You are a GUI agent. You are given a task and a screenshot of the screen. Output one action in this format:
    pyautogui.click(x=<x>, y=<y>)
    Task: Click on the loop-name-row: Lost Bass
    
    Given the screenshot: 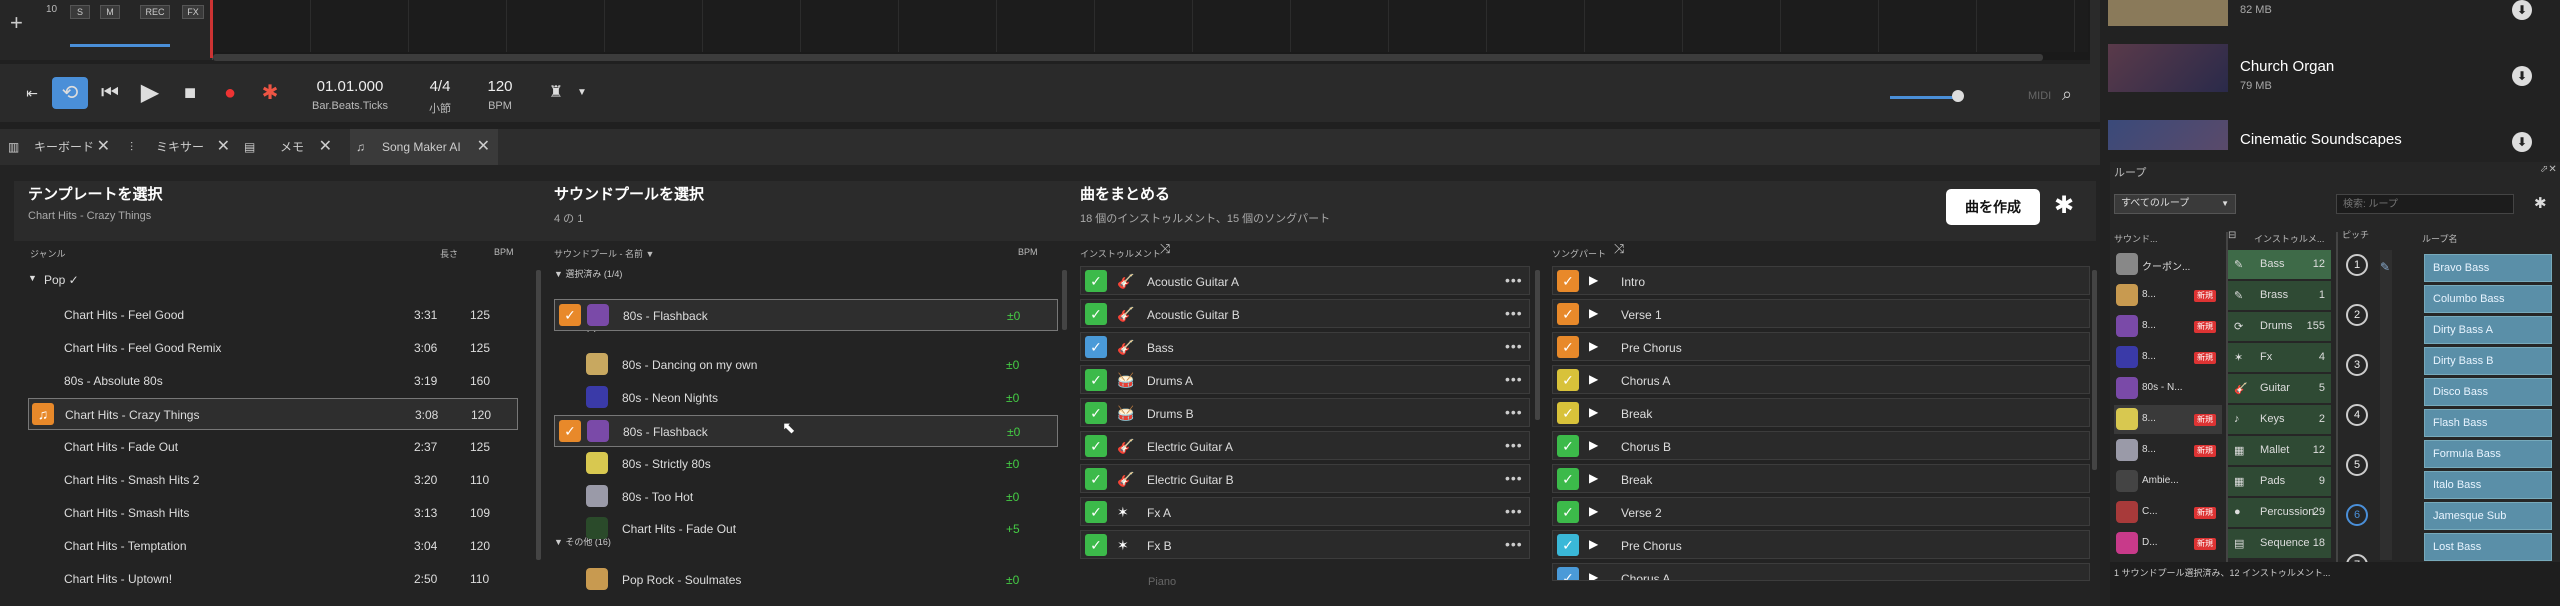 What is the action you would take?
    pyautogui.click(x=2488, y=547)
    